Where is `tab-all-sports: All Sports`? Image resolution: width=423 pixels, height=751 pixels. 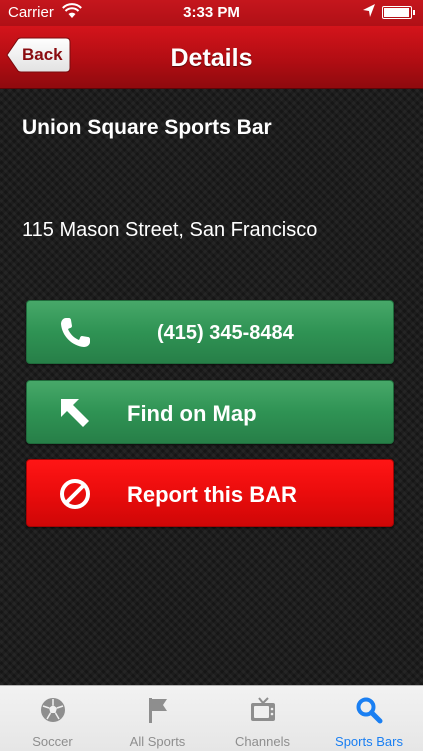 tab-all-sports: All Sports is located at coordinates (157, 718).